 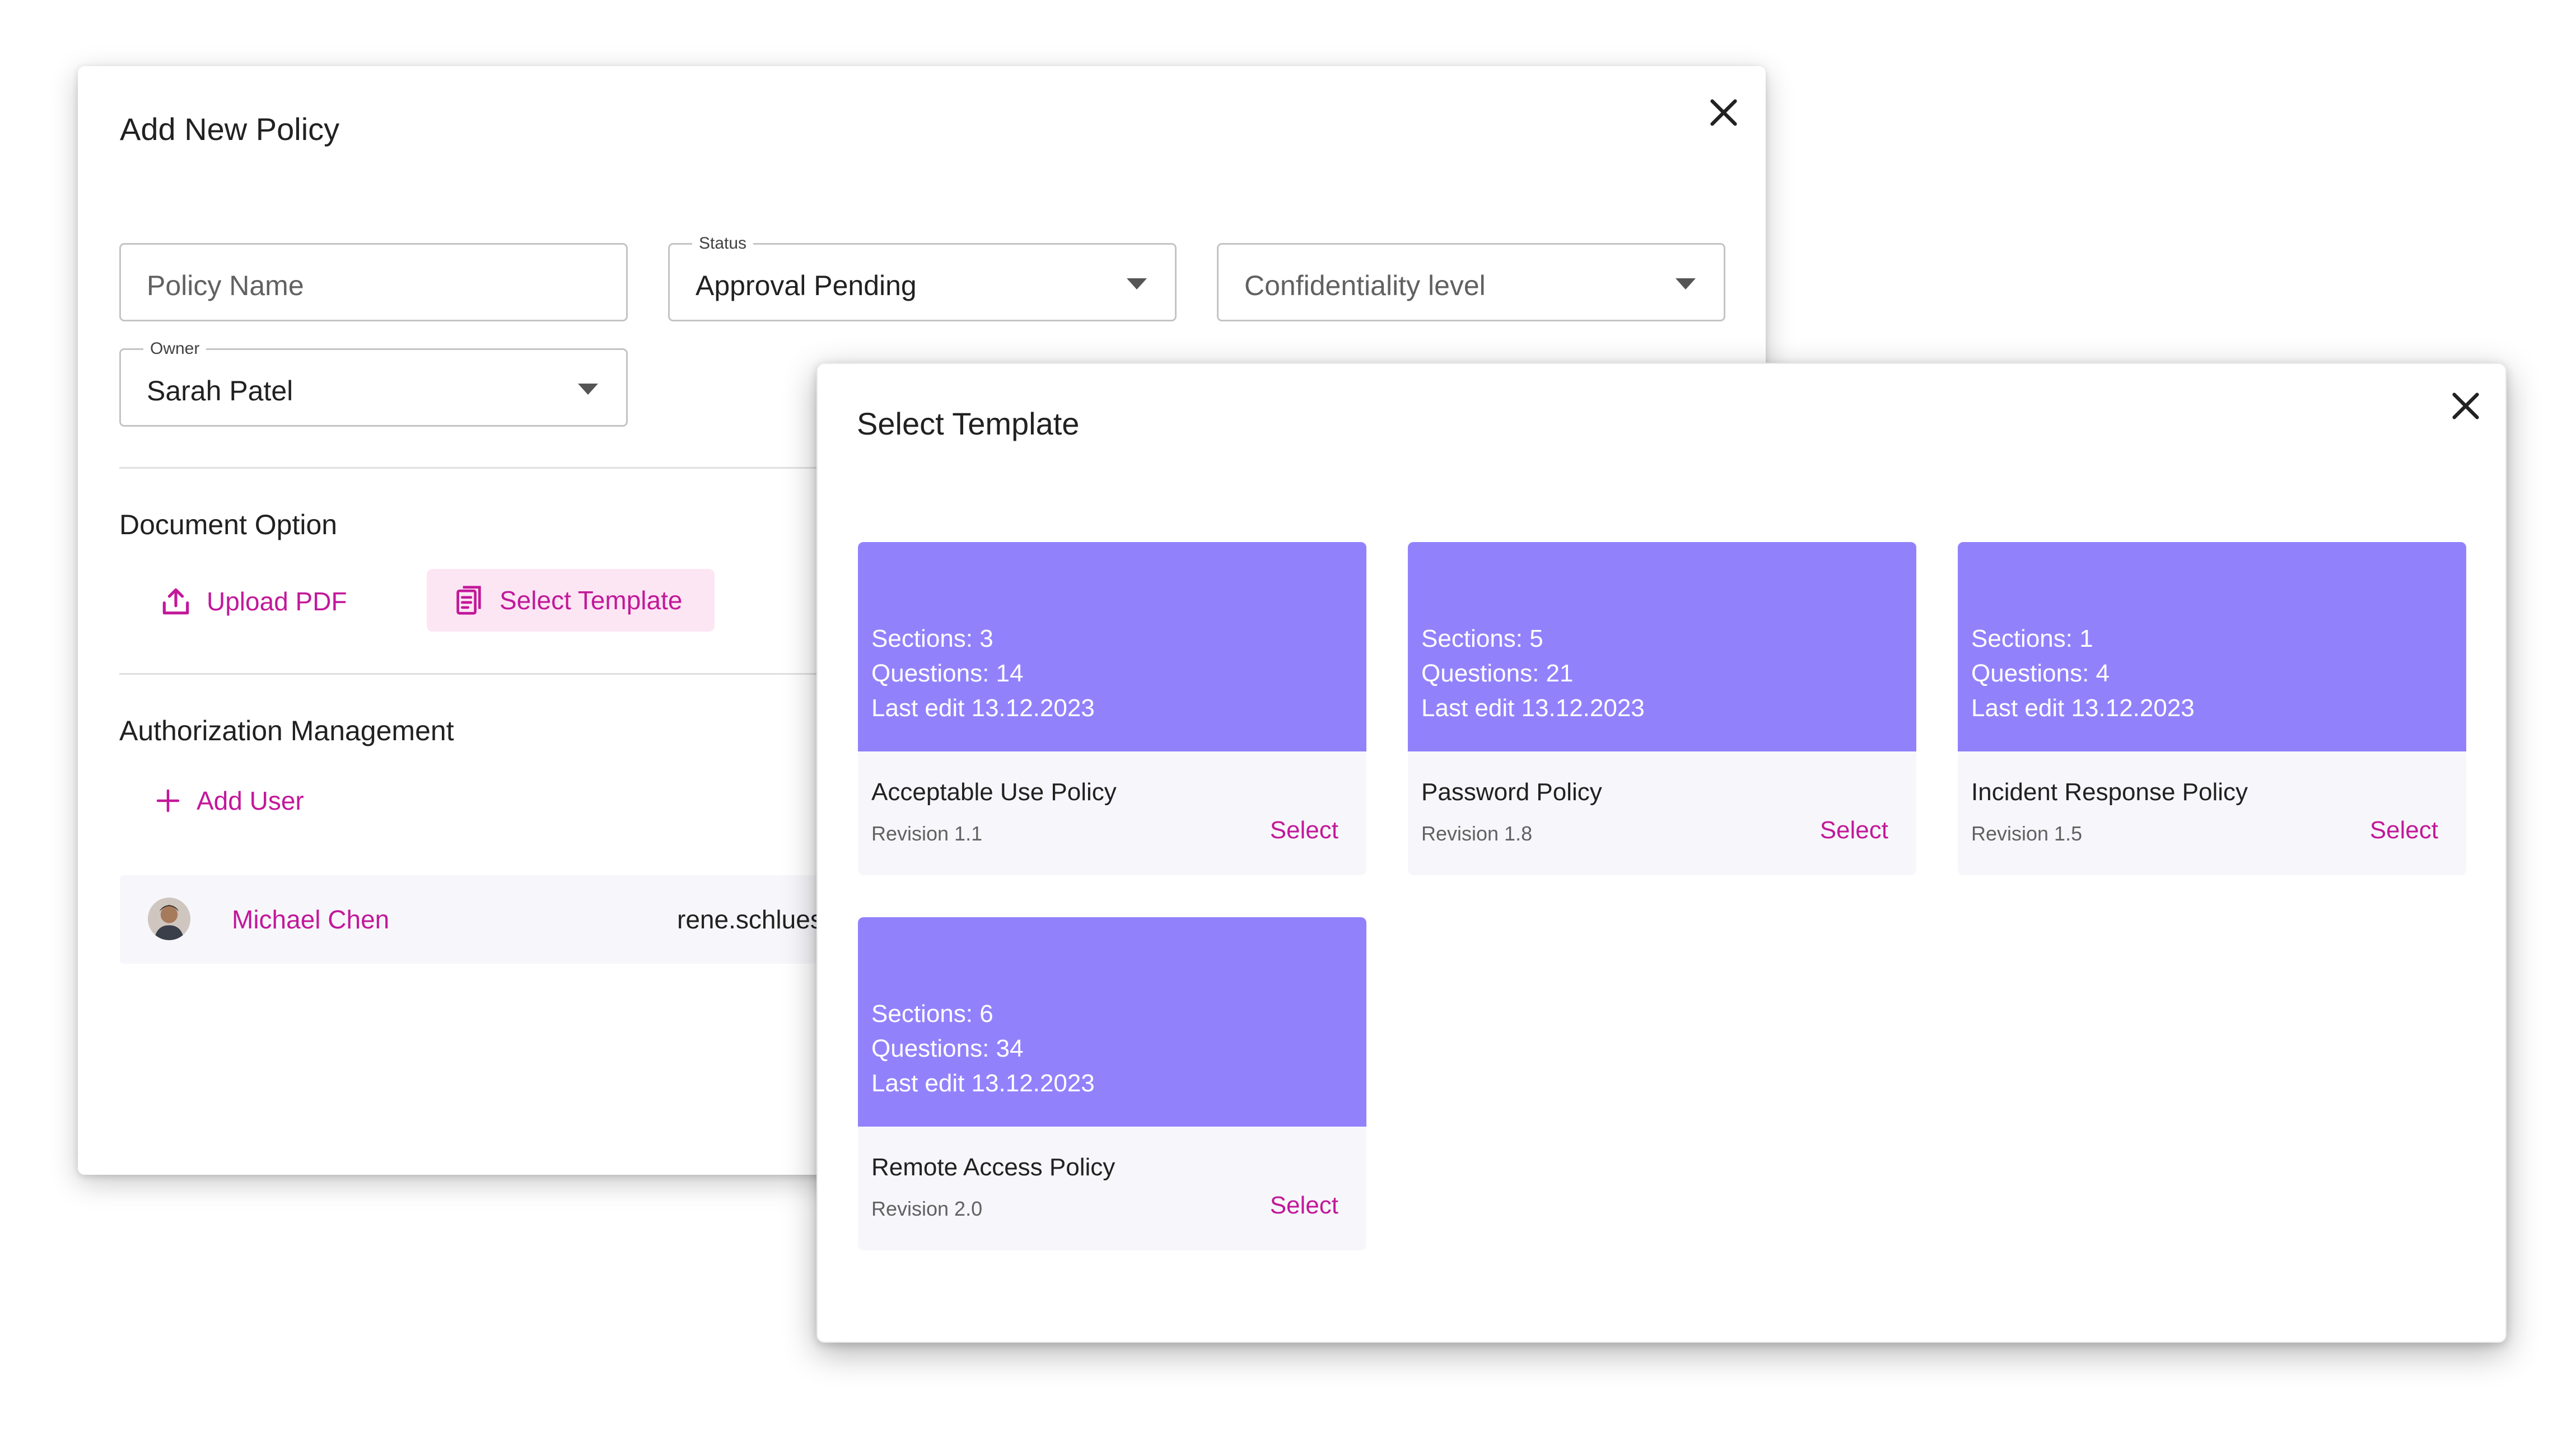 What do you see at coordinates (932, 638) in the screenshot?
I see `template-sections: Sections: 3` at bounding box center [932, 638].